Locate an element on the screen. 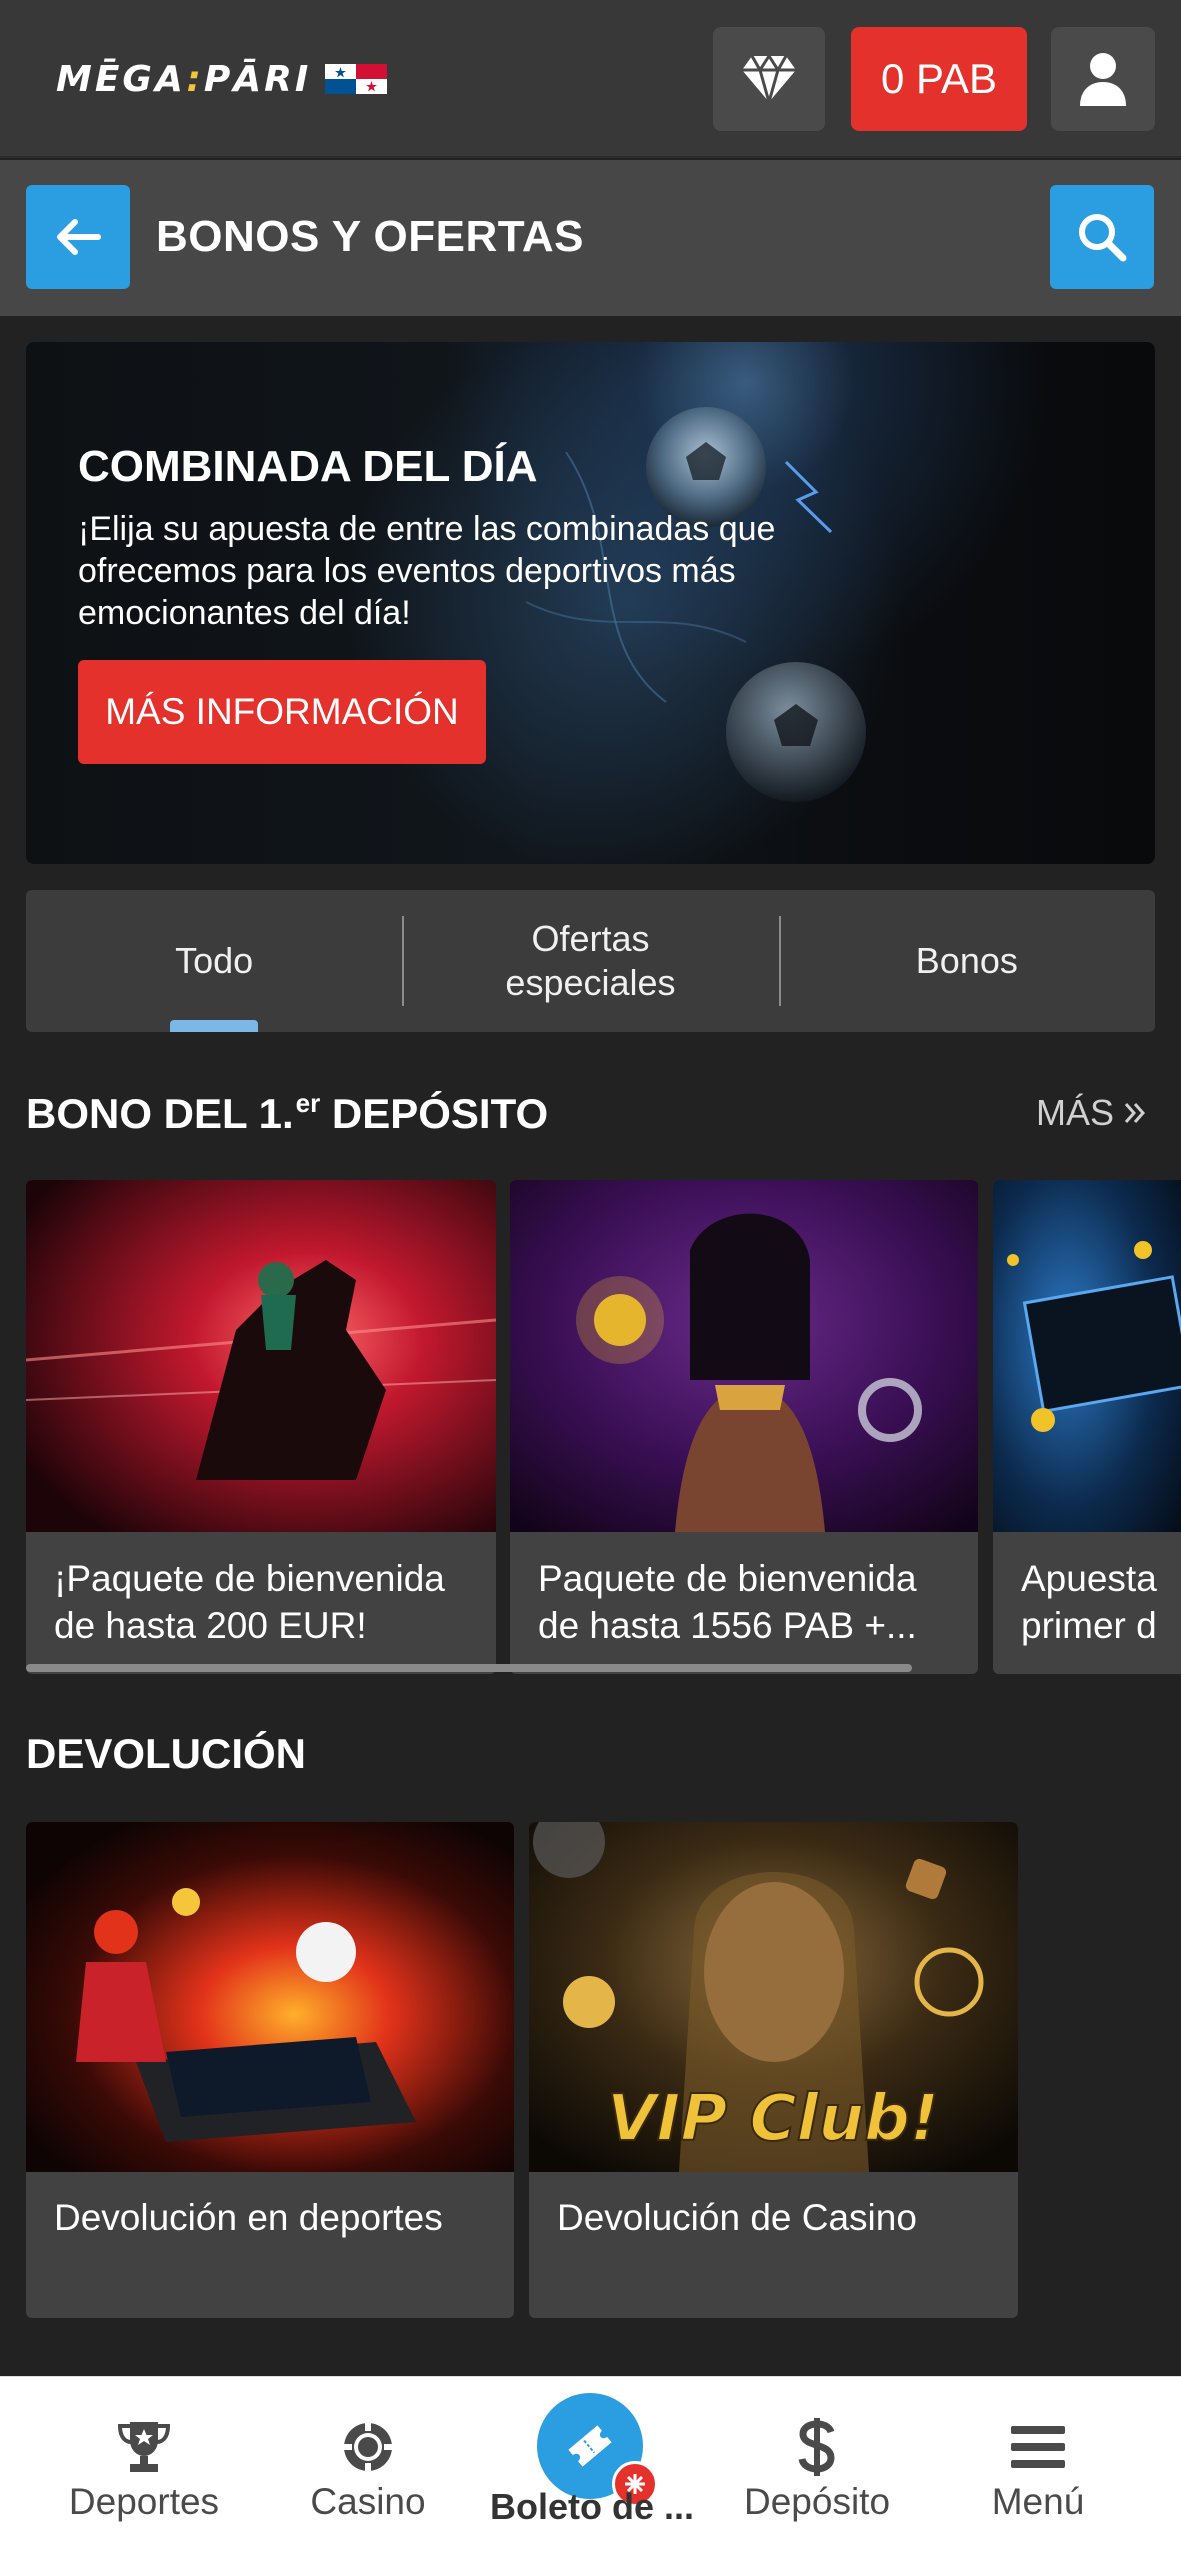 The height and width of the screenshot is (2560, 1181). more-link: MÁS is located at coordinates (1092, 1113).